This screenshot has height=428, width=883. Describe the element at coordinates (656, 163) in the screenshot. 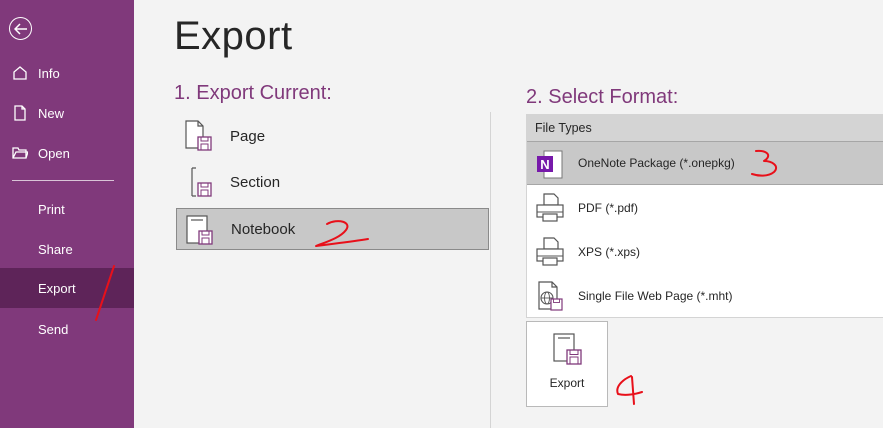

I see `format-label: OneNote Package (*.onepkg)` at that location.